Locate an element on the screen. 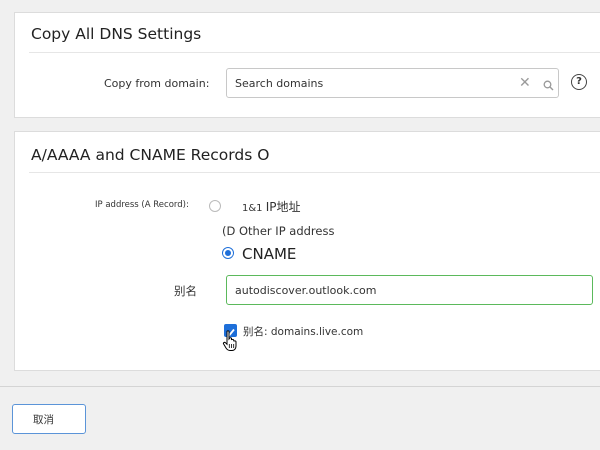  option-1and1-ip-label: 1&1 IP地址 is located at coordinates (271, 206).